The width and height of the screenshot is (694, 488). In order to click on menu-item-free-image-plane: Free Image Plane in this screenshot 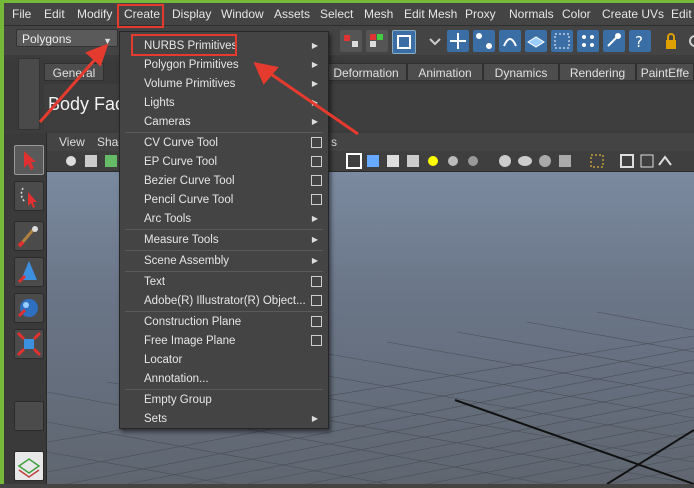, I will do `click(224, 341)`.